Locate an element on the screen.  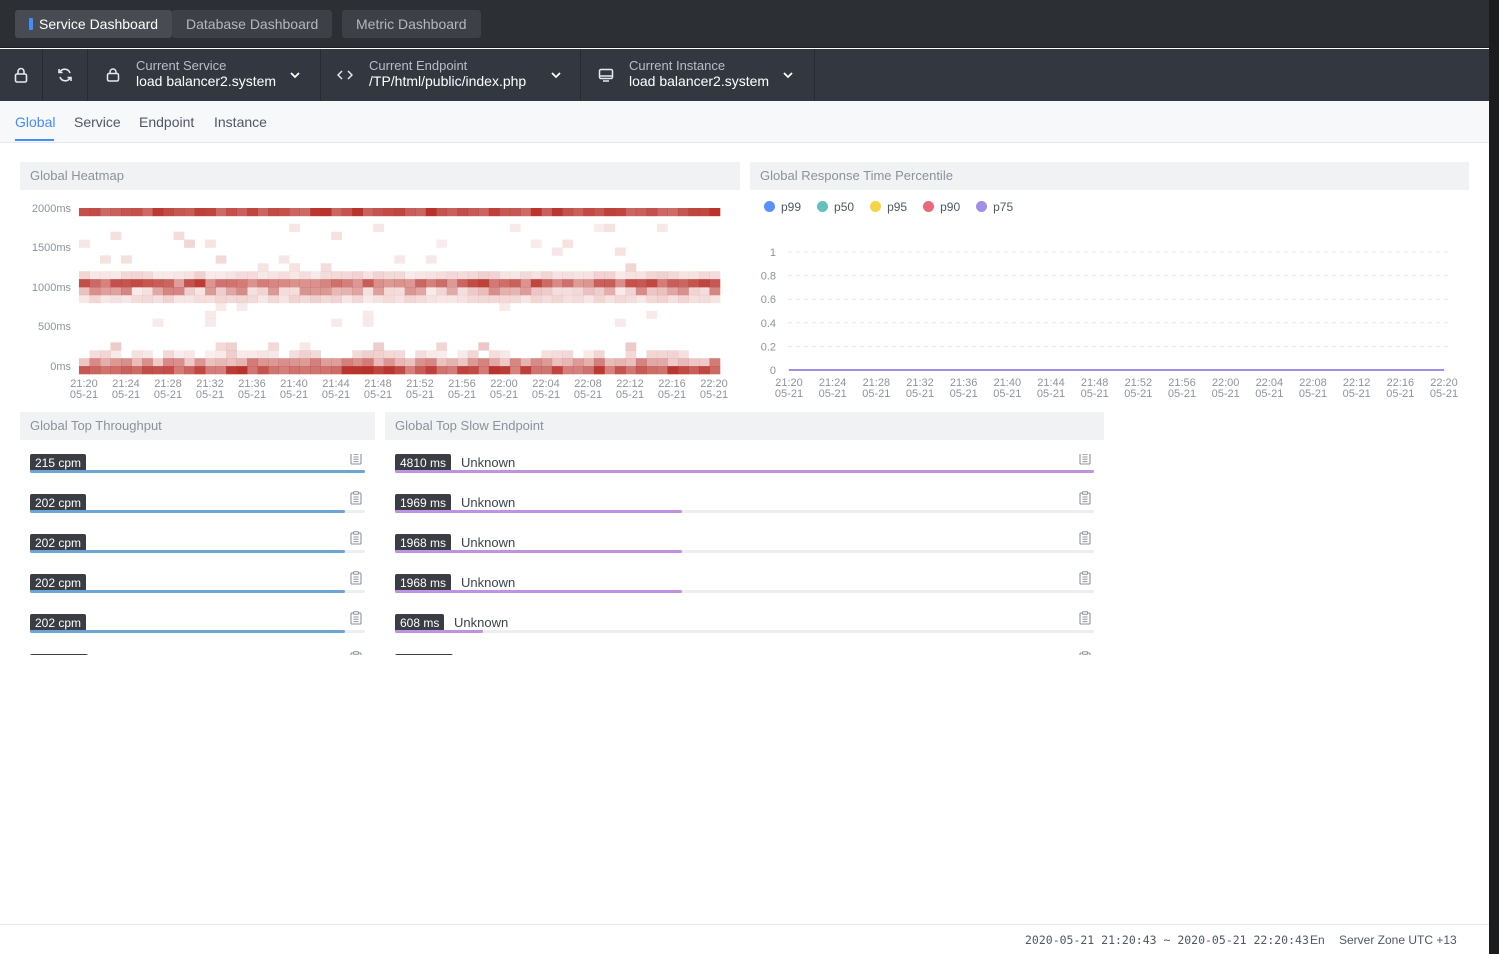
subnav-endpoint: Endpoint is located at coordinates (166, 122).